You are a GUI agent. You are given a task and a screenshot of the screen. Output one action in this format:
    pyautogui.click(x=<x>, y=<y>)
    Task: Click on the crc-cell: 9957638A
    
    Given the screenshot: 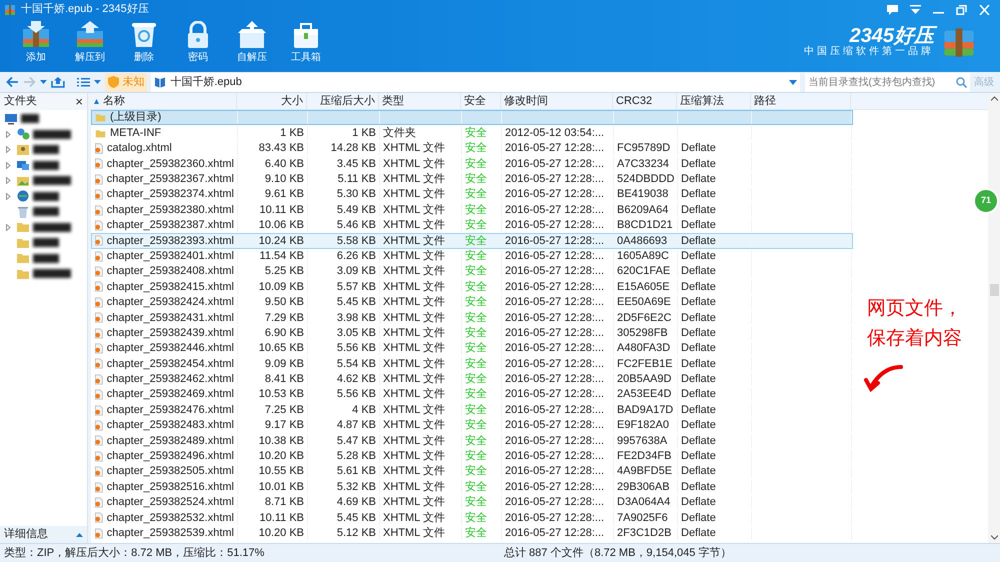 What is the action you would take?
    pyautogui.click(x=642, y=441)
    